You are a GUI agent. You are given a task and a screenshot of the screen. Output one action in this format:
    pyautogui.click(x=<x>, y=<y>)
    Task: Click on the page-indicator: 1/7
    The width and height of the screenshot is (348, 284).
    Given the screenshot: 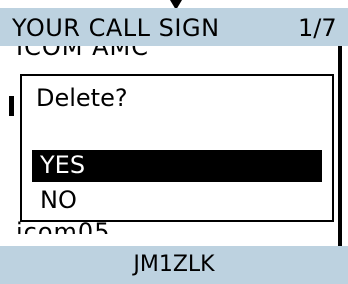 What is the action you would take?
    pyautogui.click(x=317, y=28)
    